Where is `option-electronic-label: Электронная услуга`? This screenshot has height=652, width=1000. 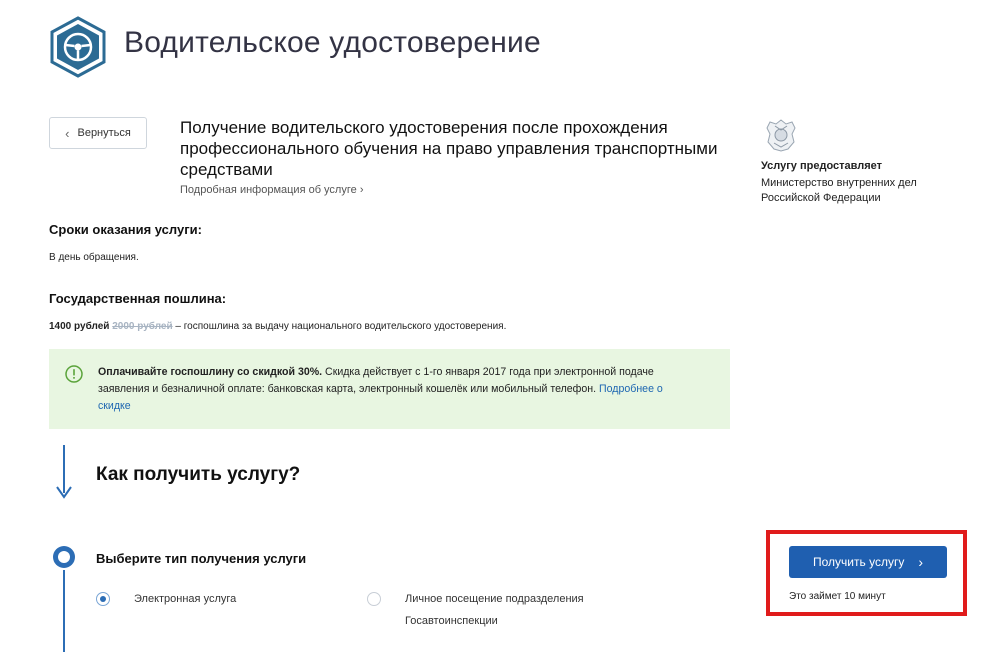
option-electronic-label: Электронная услуга is located at coordinates (185, 599).